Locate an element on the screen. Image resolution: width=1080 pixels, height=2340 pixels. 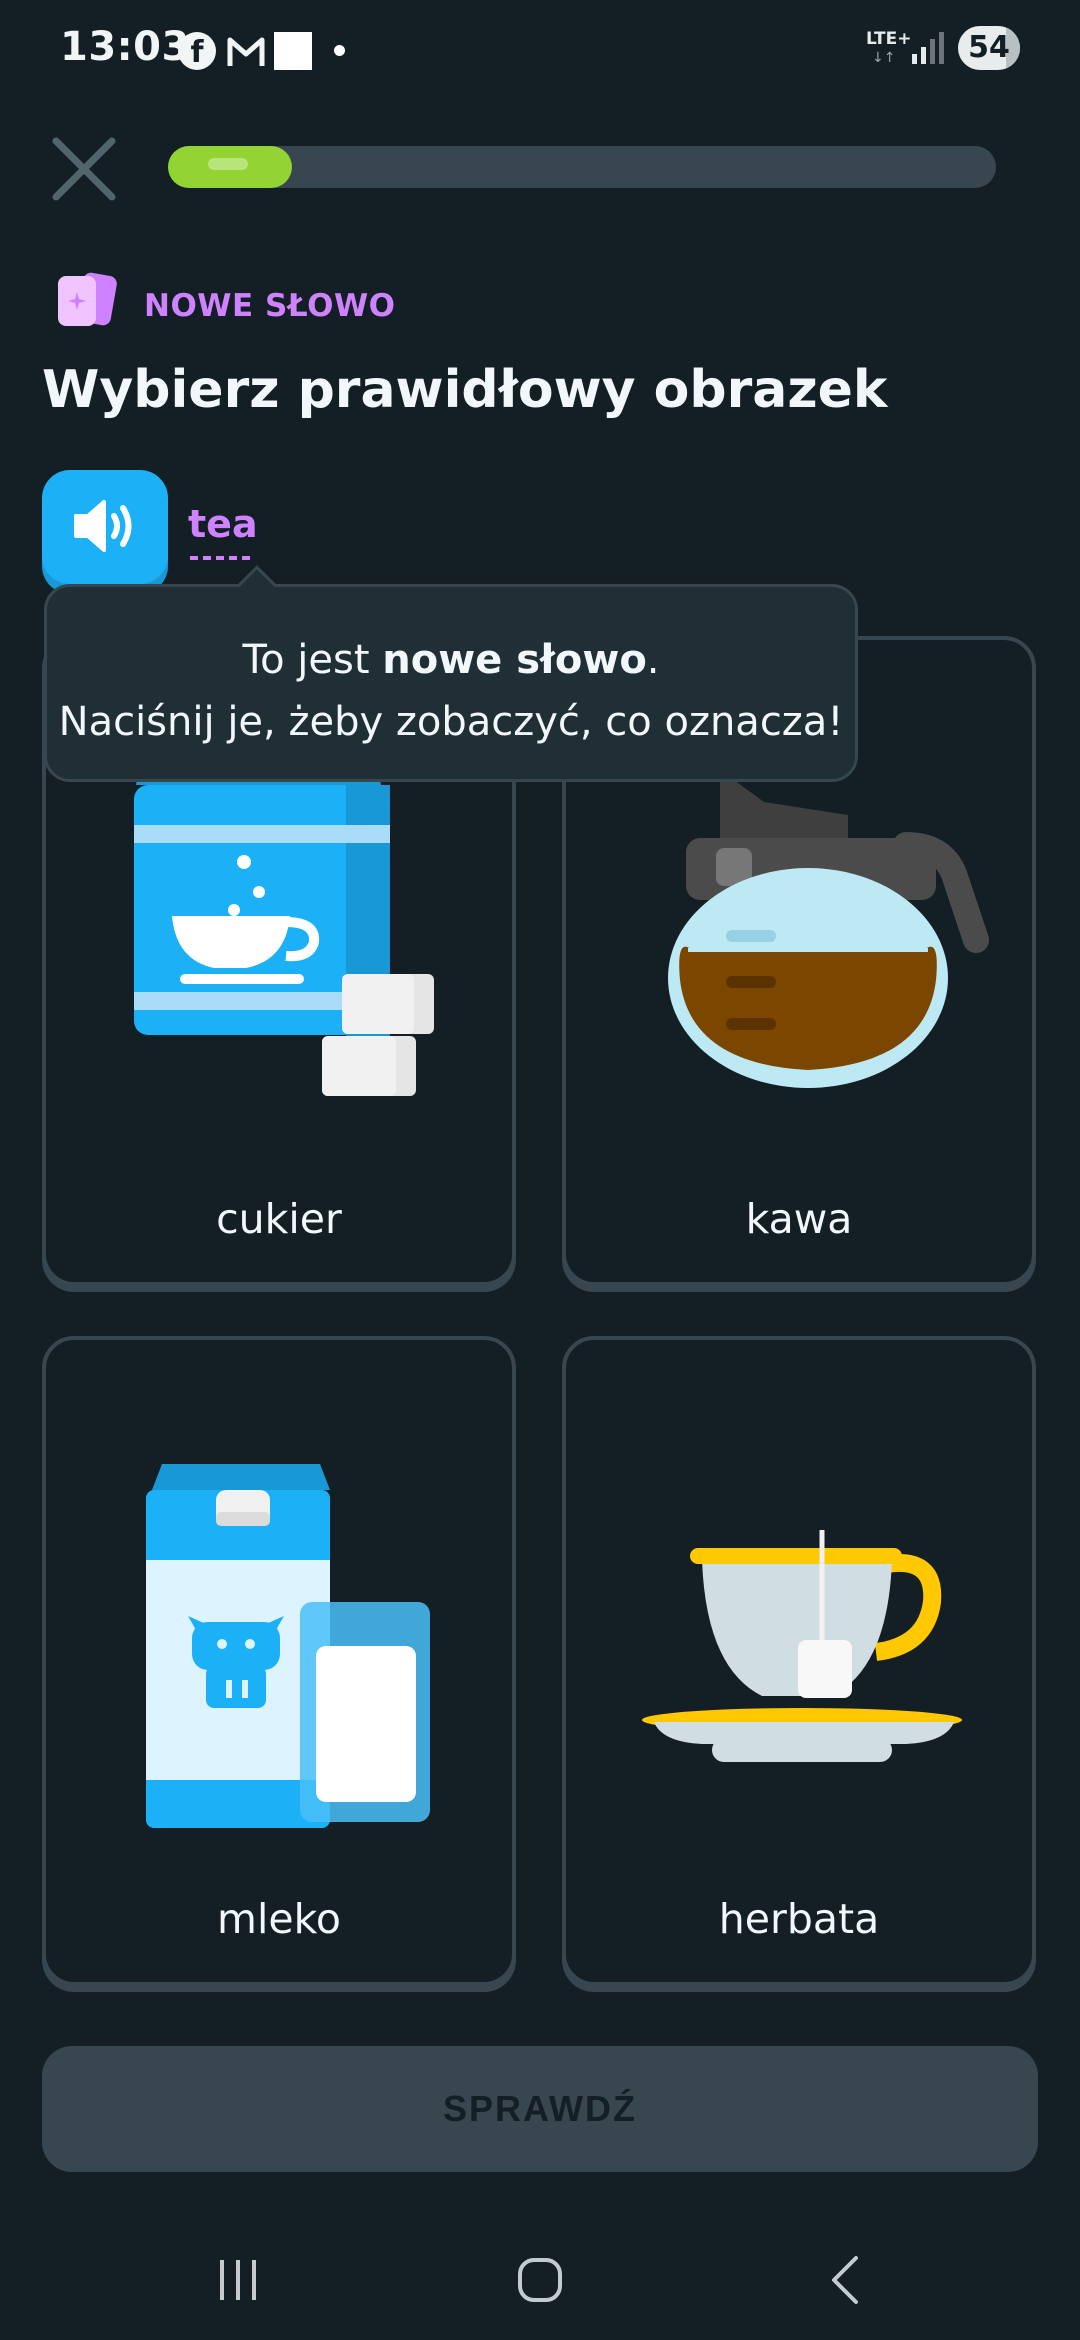
home-icon is located at coordinates (540, 2280).